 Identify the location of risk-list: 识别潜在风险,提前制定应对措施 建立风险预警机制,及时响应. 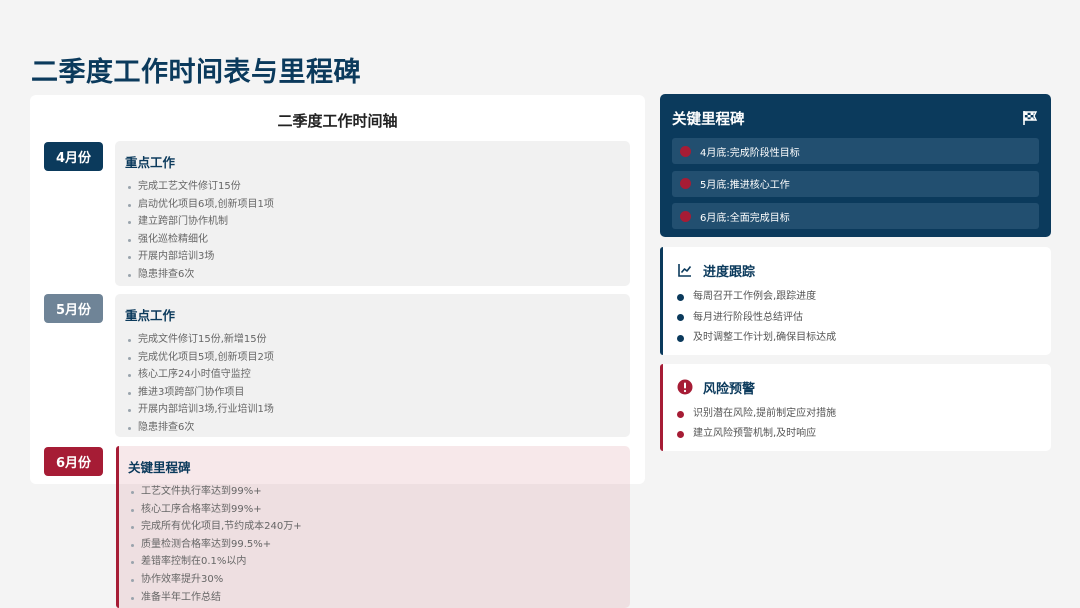
(864, 424).